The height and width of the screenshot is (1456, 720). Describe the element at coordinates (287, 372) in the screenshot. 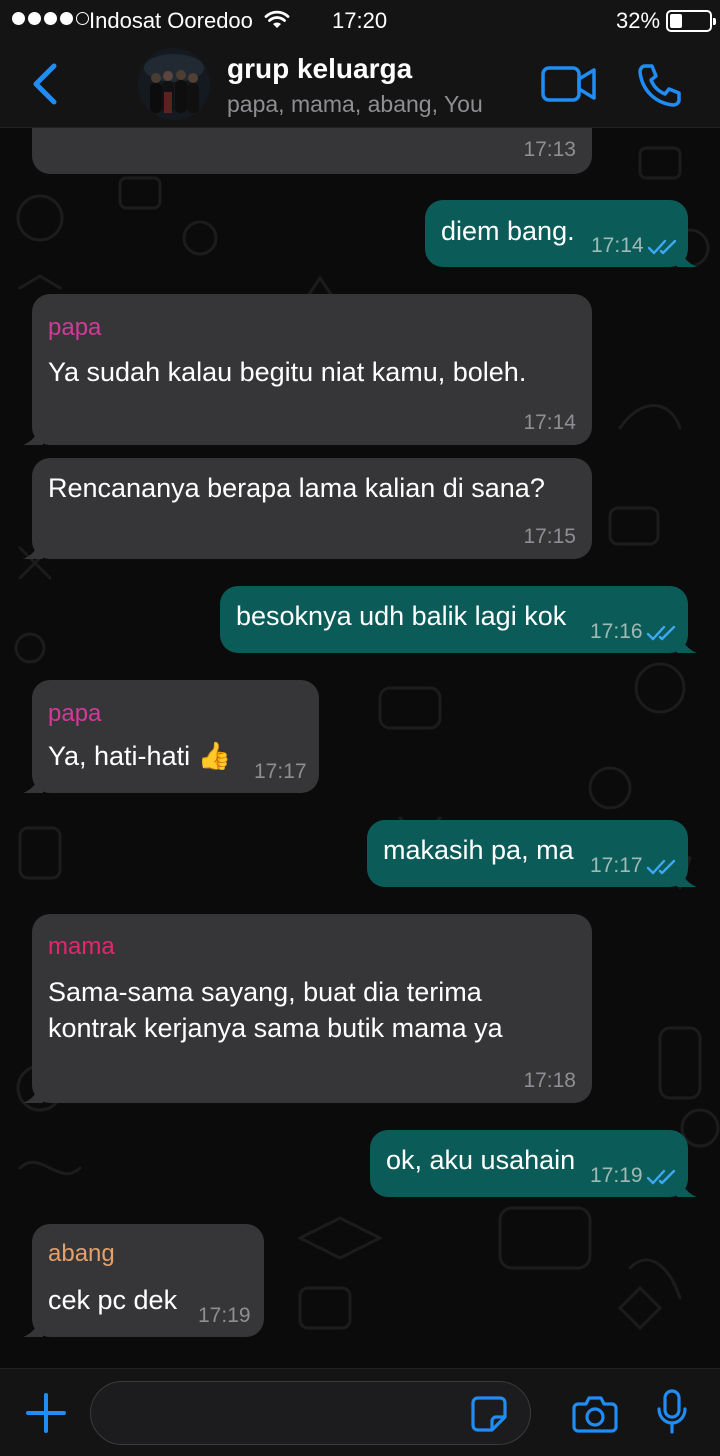

I see `message-text: Ya sudah kalau begitu niat kamu, boleh.` at that location.